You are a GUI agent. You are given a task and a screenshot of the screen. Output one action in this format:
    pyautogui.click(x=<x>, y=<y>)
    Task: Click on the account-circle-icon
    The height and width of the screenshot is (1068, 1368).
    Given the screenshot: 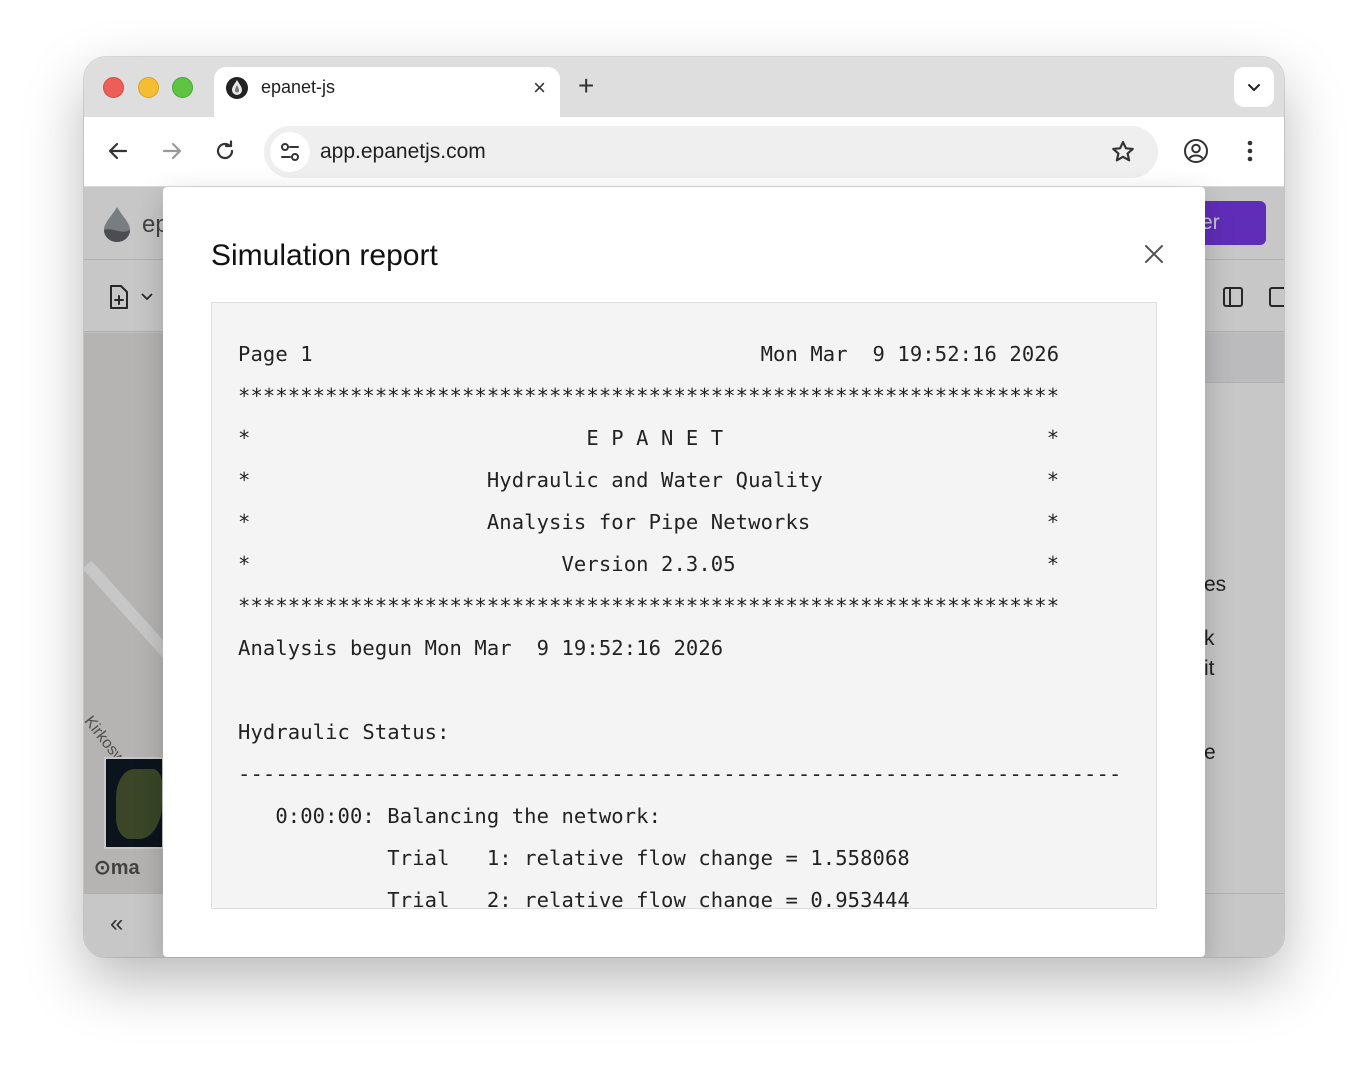 What is the action you would take?
    pyautogui.click(x=1196, y=151)
    